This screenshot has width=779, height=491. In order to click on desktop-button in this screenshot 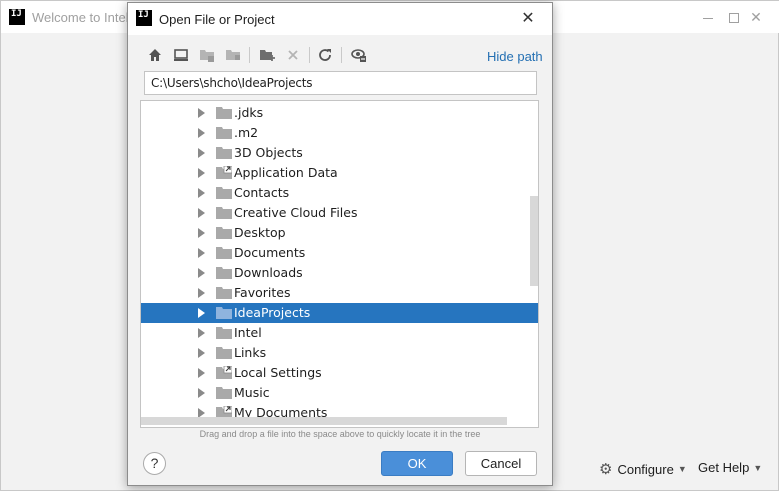, I will do `click(181, 55)`.